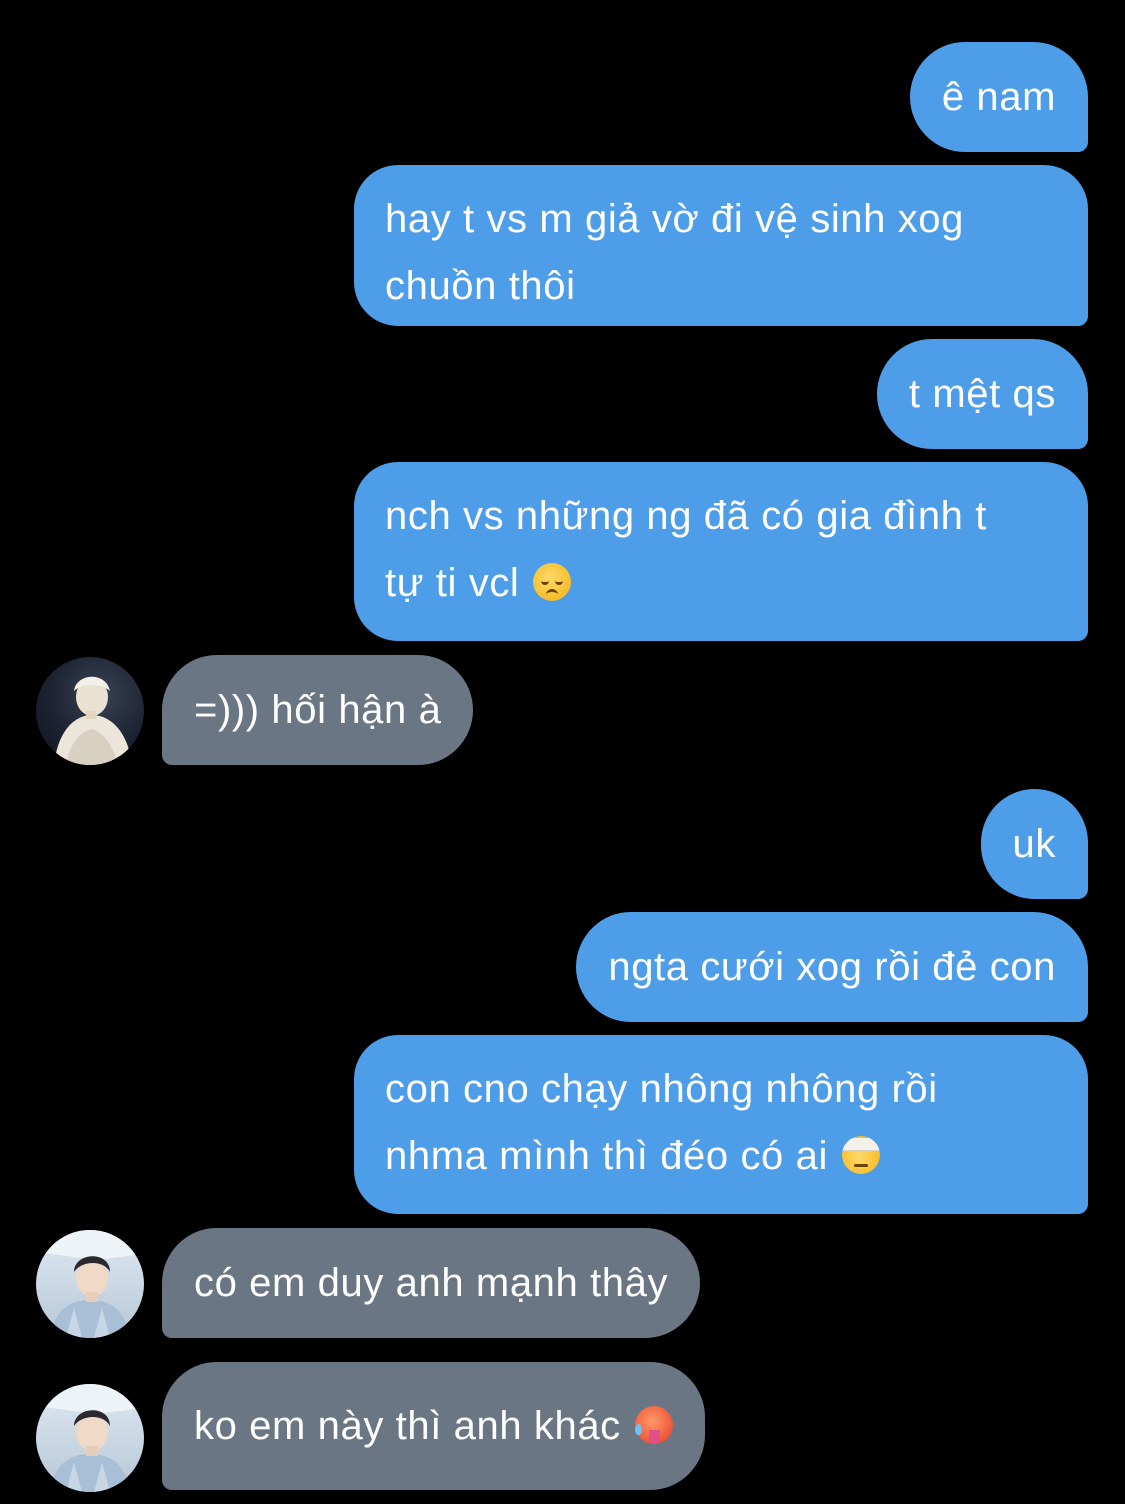  Describe the element at coordinates (606, 1156) in the screenshot. I see `message-text: nhma mình thì đéo có ai` at that location.